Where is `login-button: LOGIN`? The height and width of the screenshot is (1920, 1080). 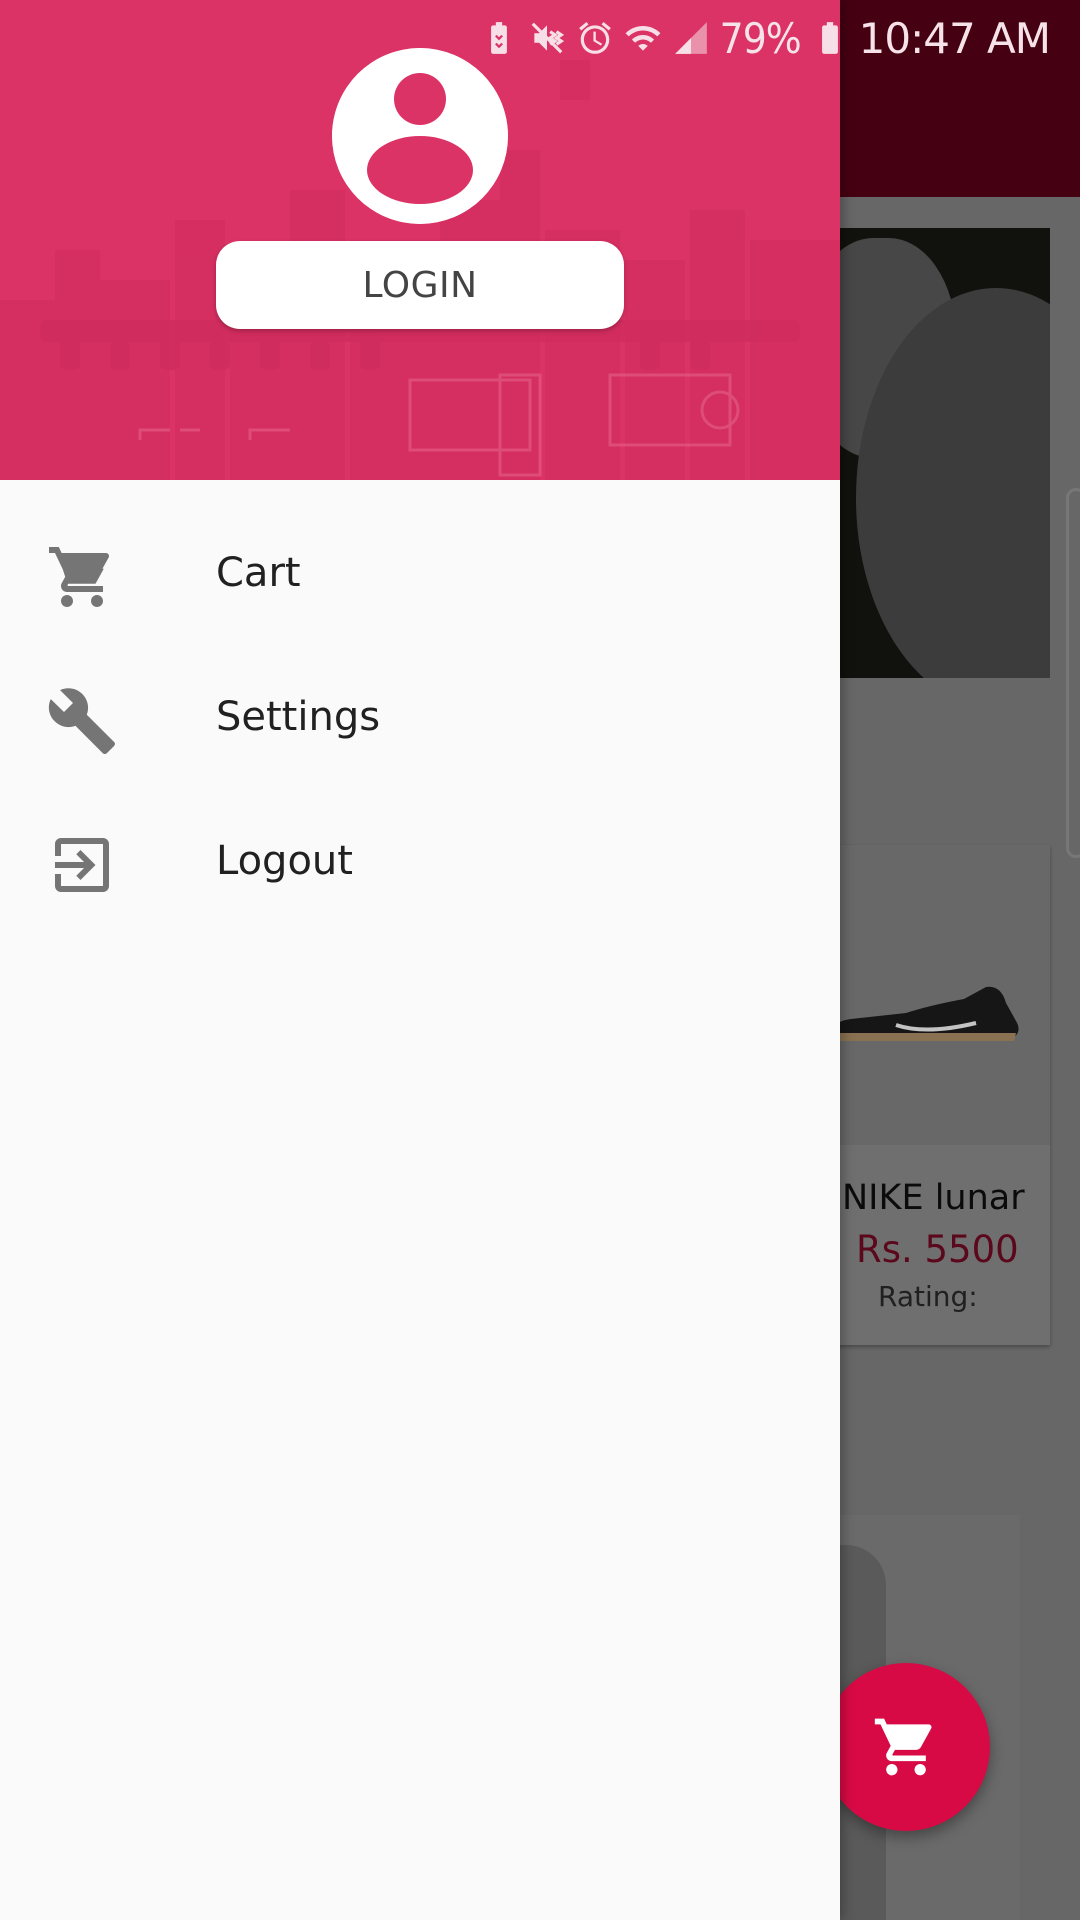
login-button: LOGIN is located at coordinates (420, 285).